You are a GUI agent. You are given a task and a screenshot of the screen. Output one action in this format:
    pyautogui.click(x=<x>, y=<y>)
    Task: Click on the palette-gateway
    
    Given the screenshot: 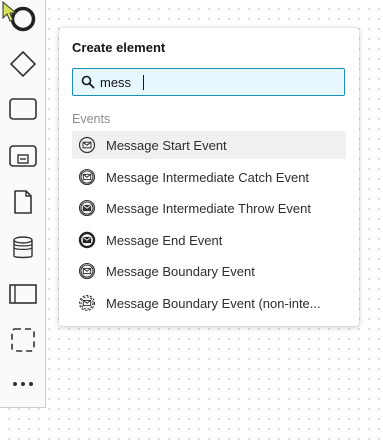 What is the action you would take?
    pyautogui.click(x=23, y=64)
    